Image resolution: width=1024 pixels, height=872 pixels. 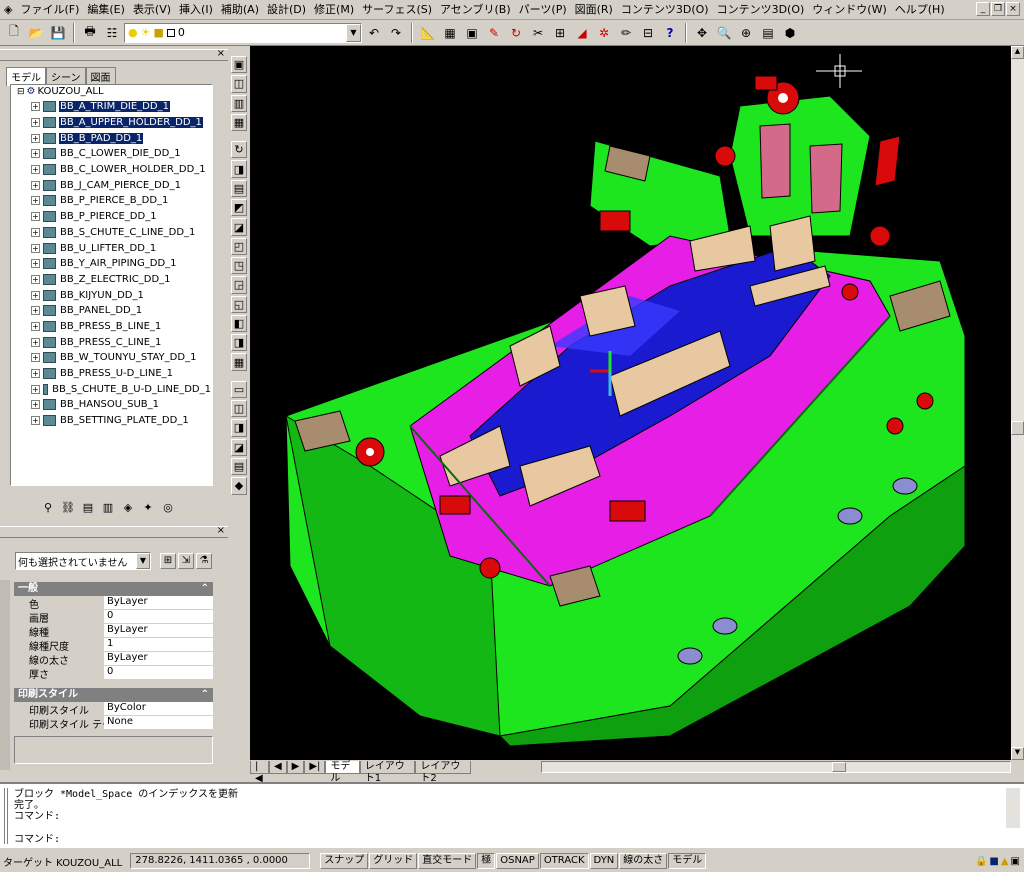 What do you see at coordinates (239, 169) in the screenshot?
I see `face-icon: ◨` at bounding box center [239, 169].